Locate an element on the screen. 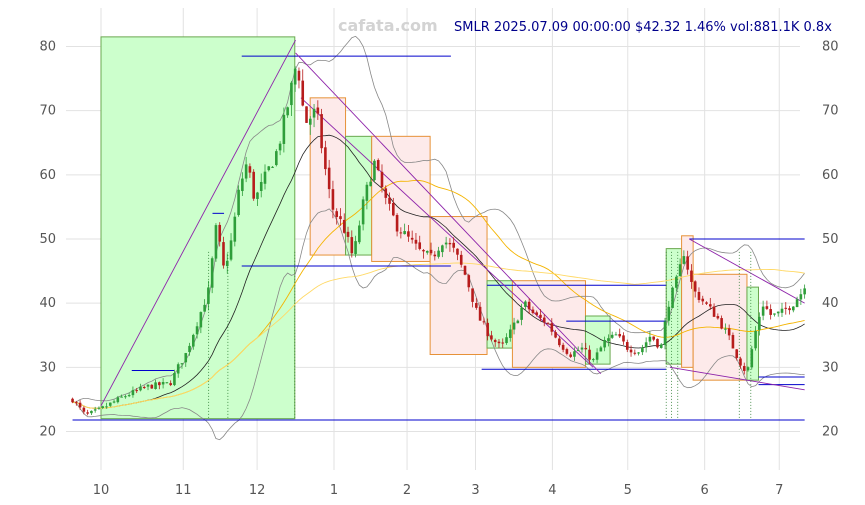  x-tick-label: 5 is located at coordinates (628, 490).